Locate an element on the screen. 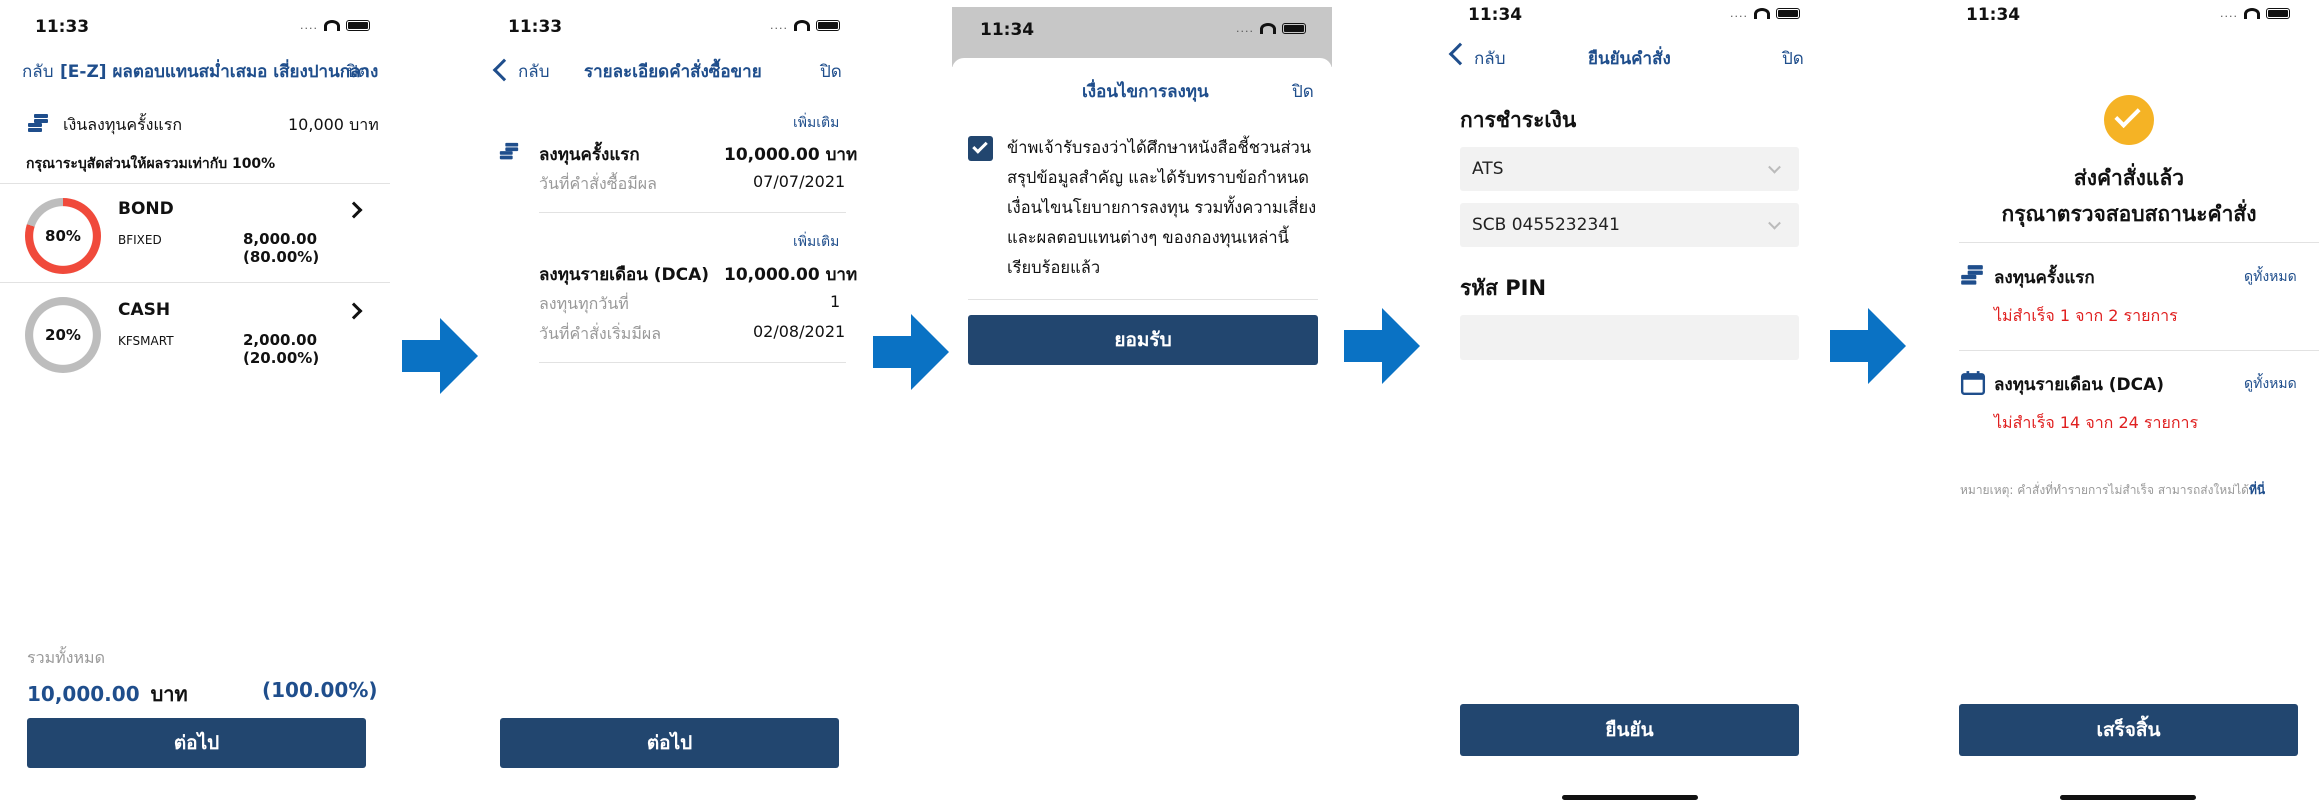 This screenshot has height=802, width=2320. terms-line: เรียบร้อยแล้ว is located at coordinates (1054, 267).